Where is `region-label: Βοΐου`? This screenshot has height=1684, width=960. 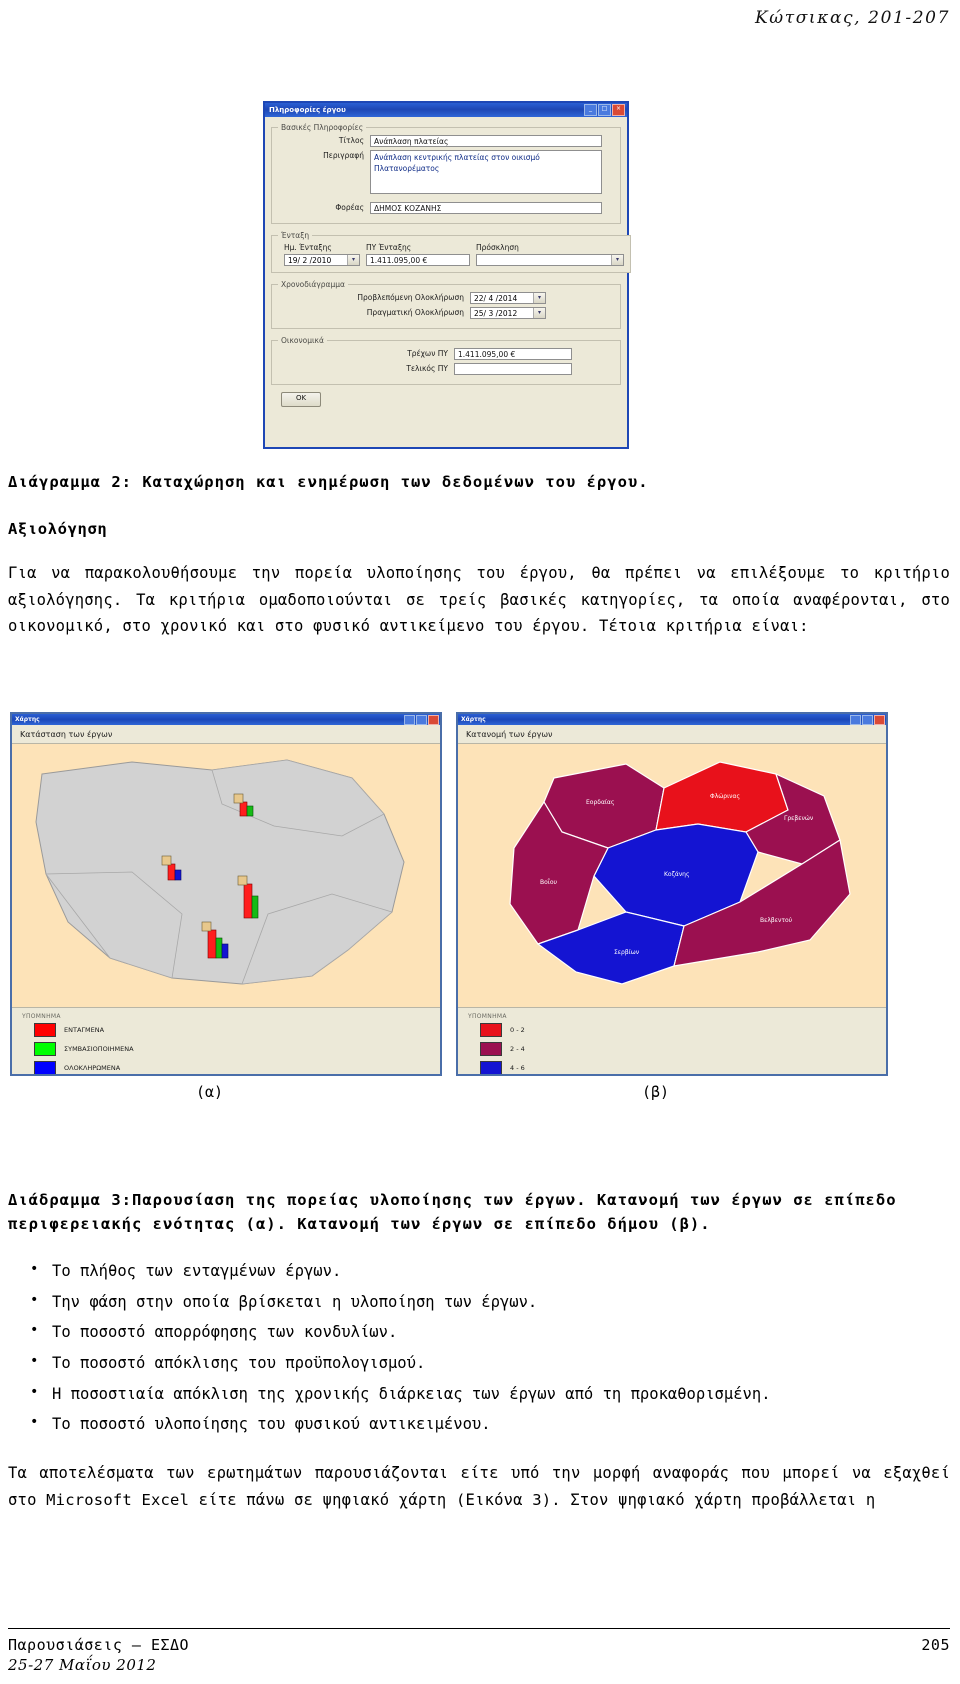 region-label: Βοΐου is located at coordinates (548, 882).